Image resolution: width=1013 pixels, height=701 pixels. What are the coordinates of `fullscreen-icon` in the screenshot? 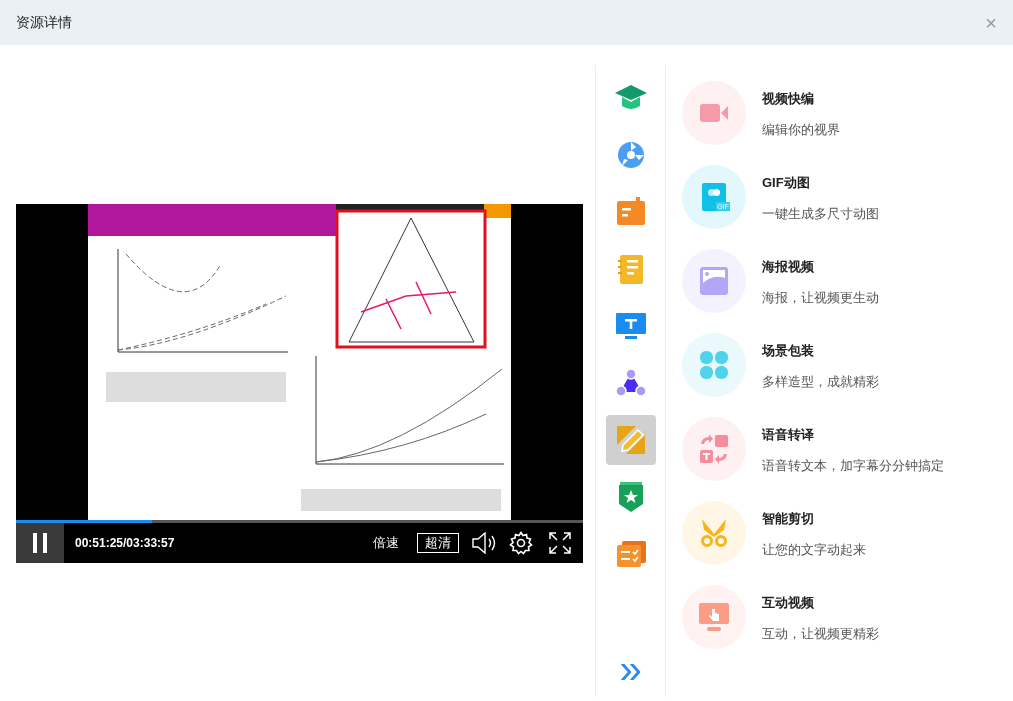 It's located at (560, 542).